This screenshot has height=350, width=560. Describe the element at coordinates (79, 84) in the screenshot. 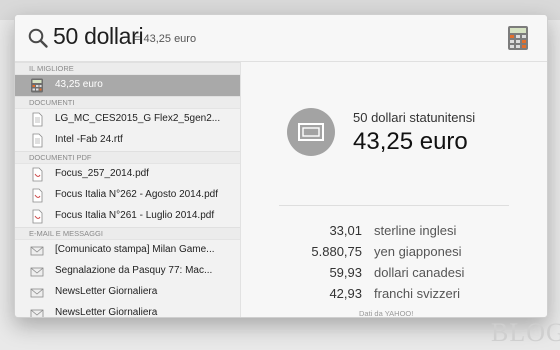

I see `list-item-label: 43,25 euro` at that location.